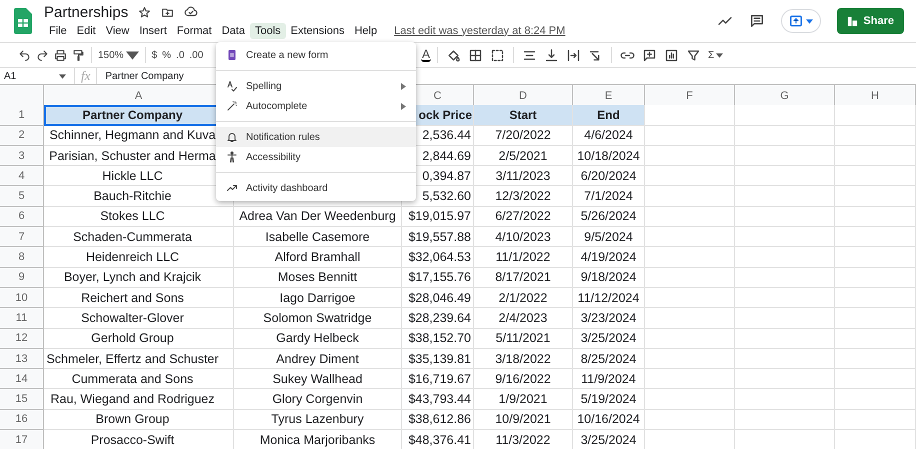 The height and width of the screenshot is (449, 916). What do you see at coordinates (22, 196) in the screenshot?
I see `row-number: 5` at bounding box center [22, 196].